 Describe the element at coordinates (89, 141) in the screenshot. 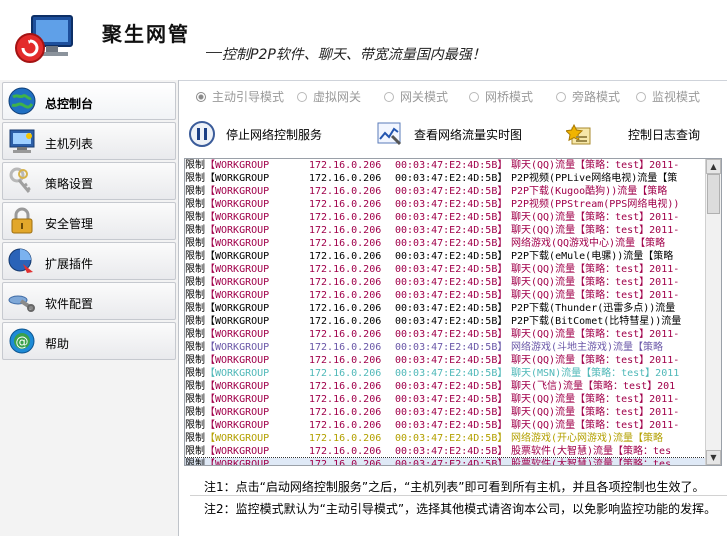

I see `sidebar-item-hosts: 主机列表` at that location.